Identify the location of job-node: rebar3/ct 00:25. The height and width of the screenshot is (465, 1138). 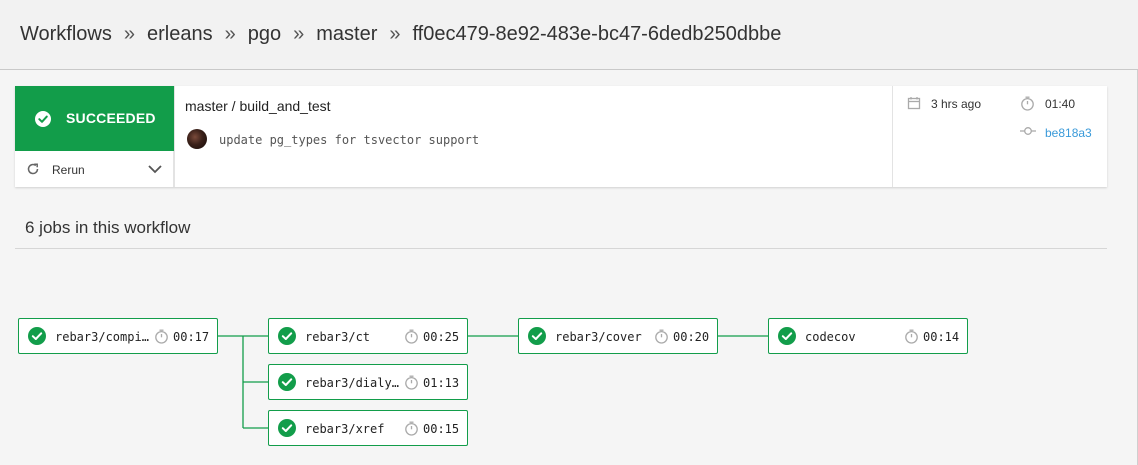
(368, 336).